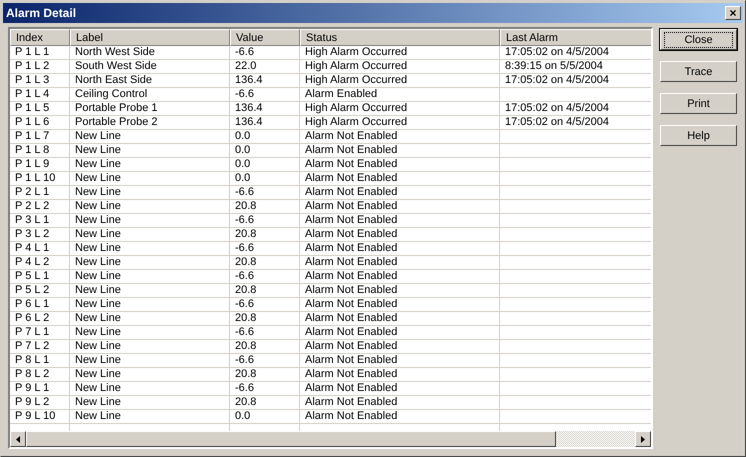 The height and width of the screenshot is (457, 746). I want to click on table-cell: P 9 L 2, so click(40, 403).